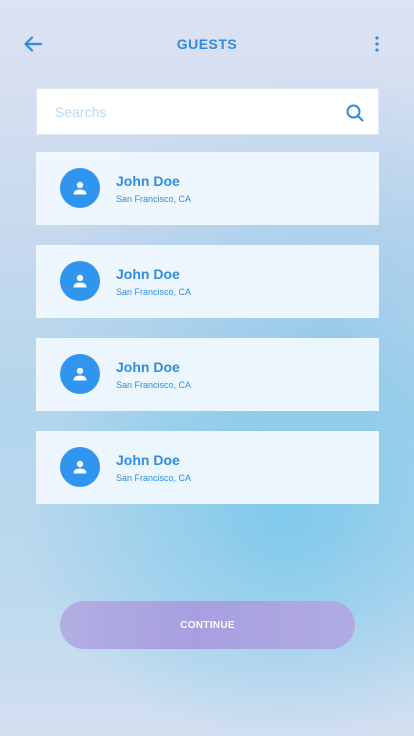  I want to click on search-bar, so click(207, 111).